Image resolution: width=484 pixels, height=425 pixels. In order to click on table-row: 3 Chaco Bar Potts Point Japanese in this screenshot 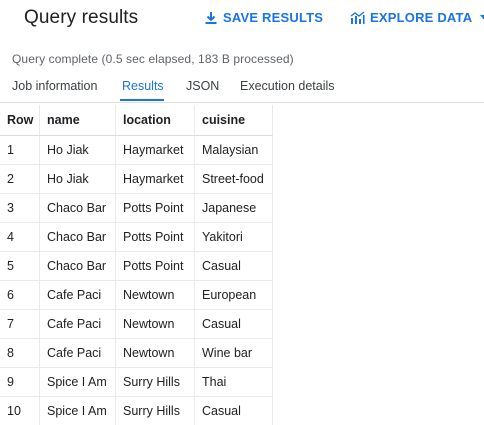, I will do `click(136, 208)`.